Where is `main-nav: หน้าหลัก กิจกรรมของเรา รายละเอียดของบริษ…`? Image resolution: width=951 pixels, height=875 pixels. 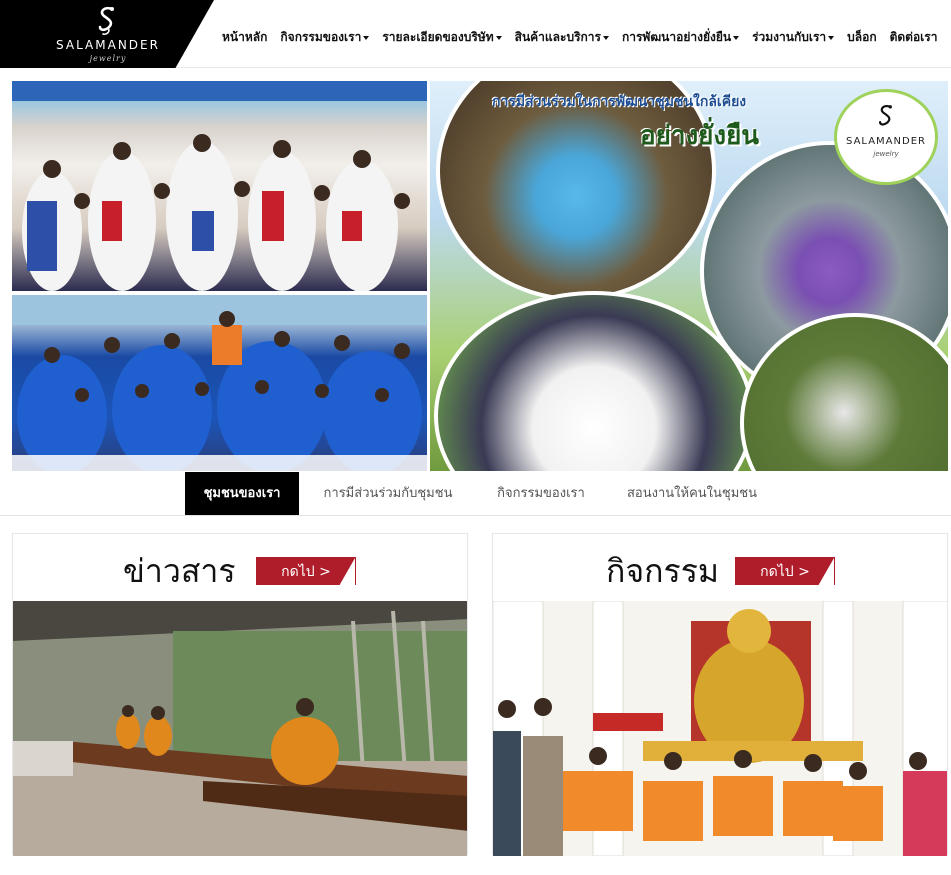 main-nav: หน้าหลัก กิจกรรมของเรา รายละเอียดของบริษ… is located at coordinates (579, 37).